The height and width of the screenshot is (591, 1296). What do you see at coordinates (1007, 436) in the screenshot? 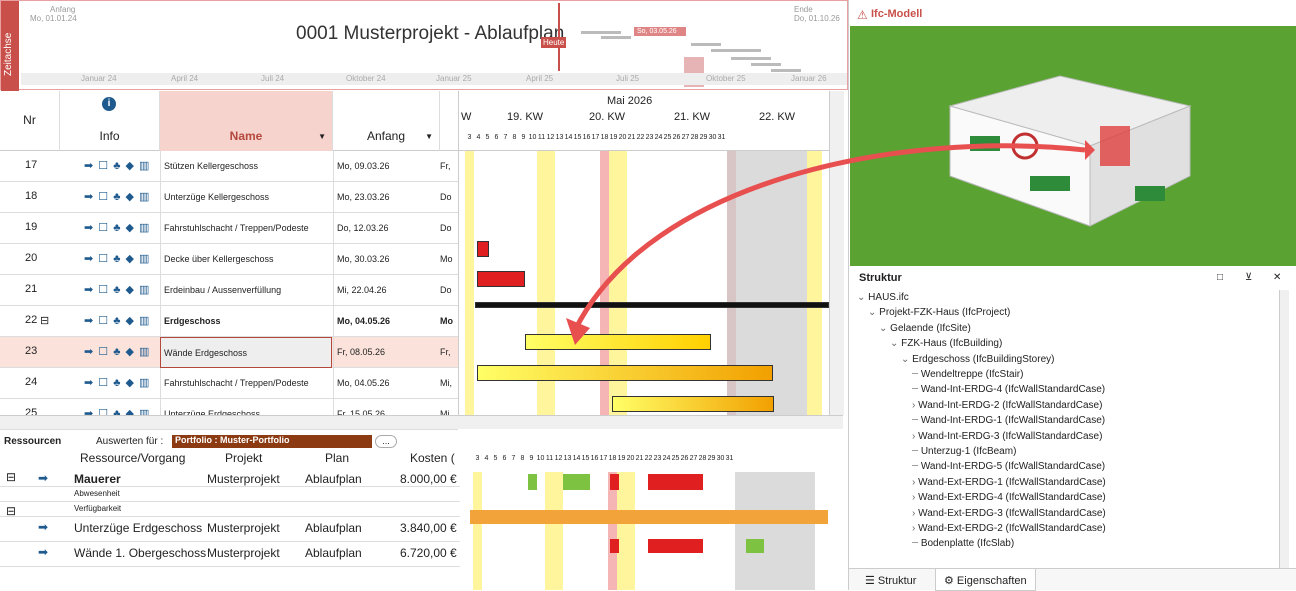
I see `tree-node: › Wand-Int-ERDG-3 (IfcWallStandardCase)` at bounding box center [1007, 436].